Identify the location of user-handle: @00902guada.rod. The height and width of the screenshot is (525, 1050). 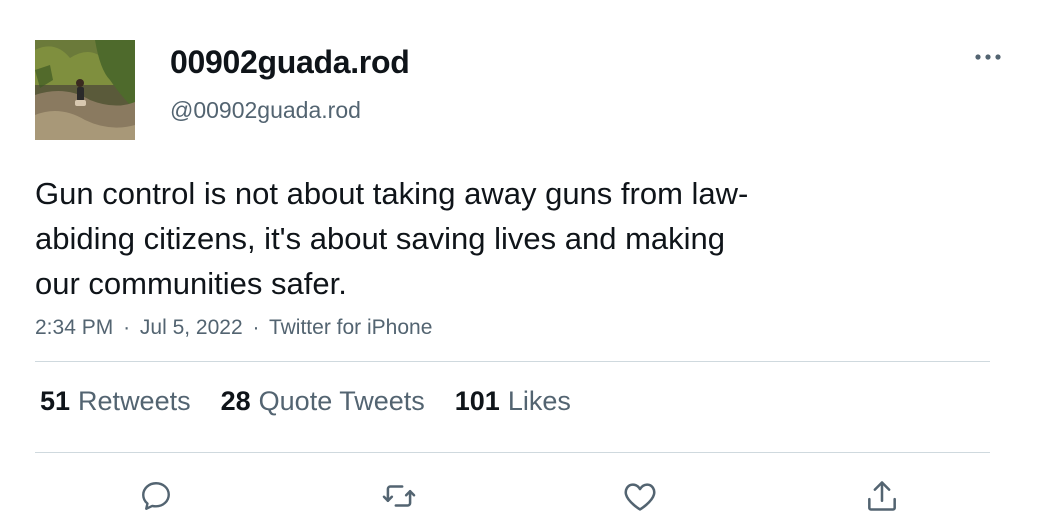
(265, 110).